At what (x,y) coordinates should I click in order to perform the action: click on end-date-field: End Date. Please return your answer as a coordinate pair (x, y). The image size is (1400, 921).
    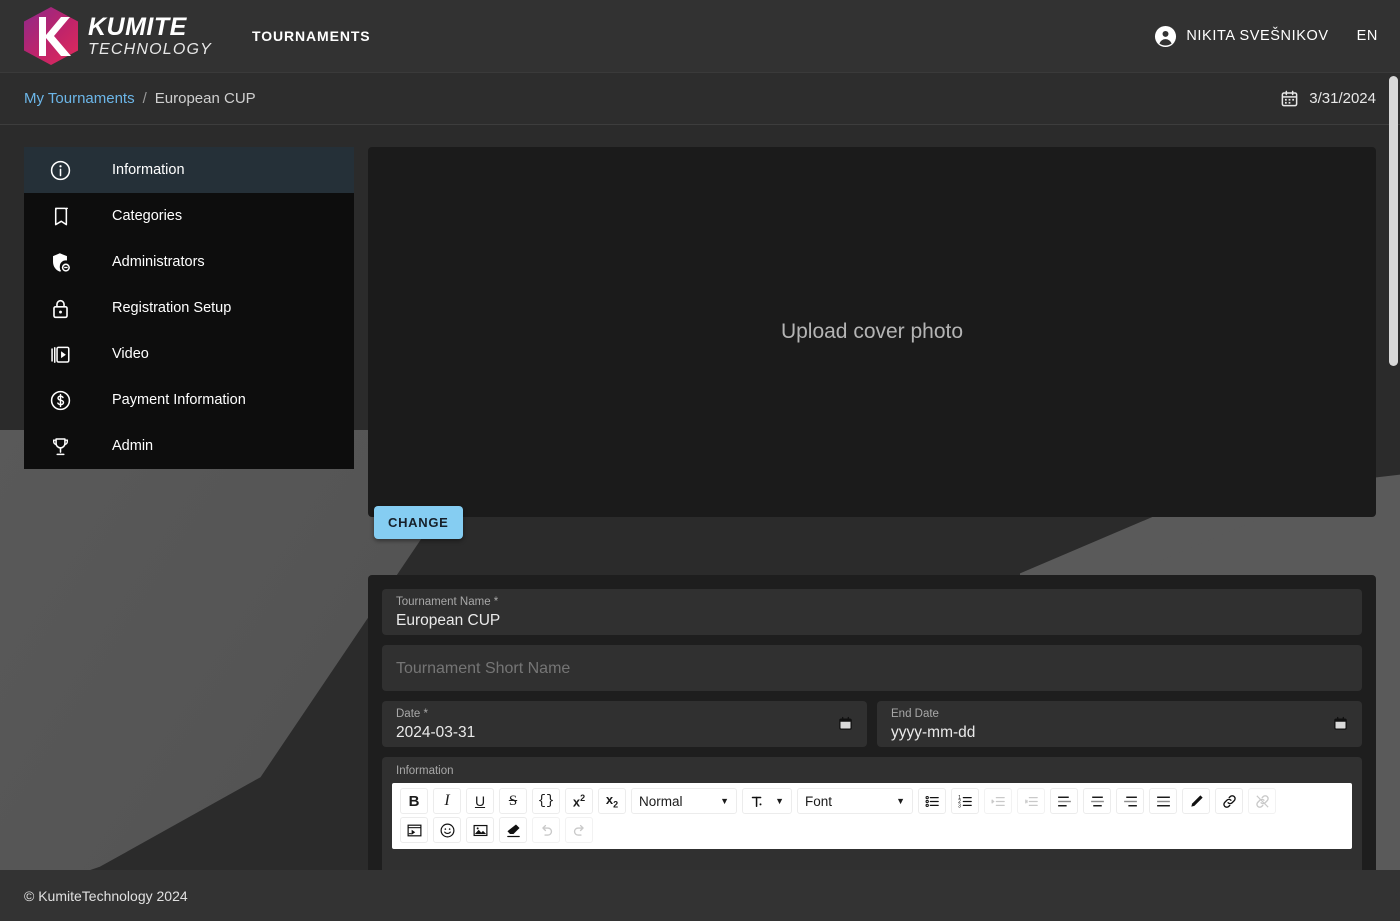
    Looking at the image, I should click on (1119, 724).